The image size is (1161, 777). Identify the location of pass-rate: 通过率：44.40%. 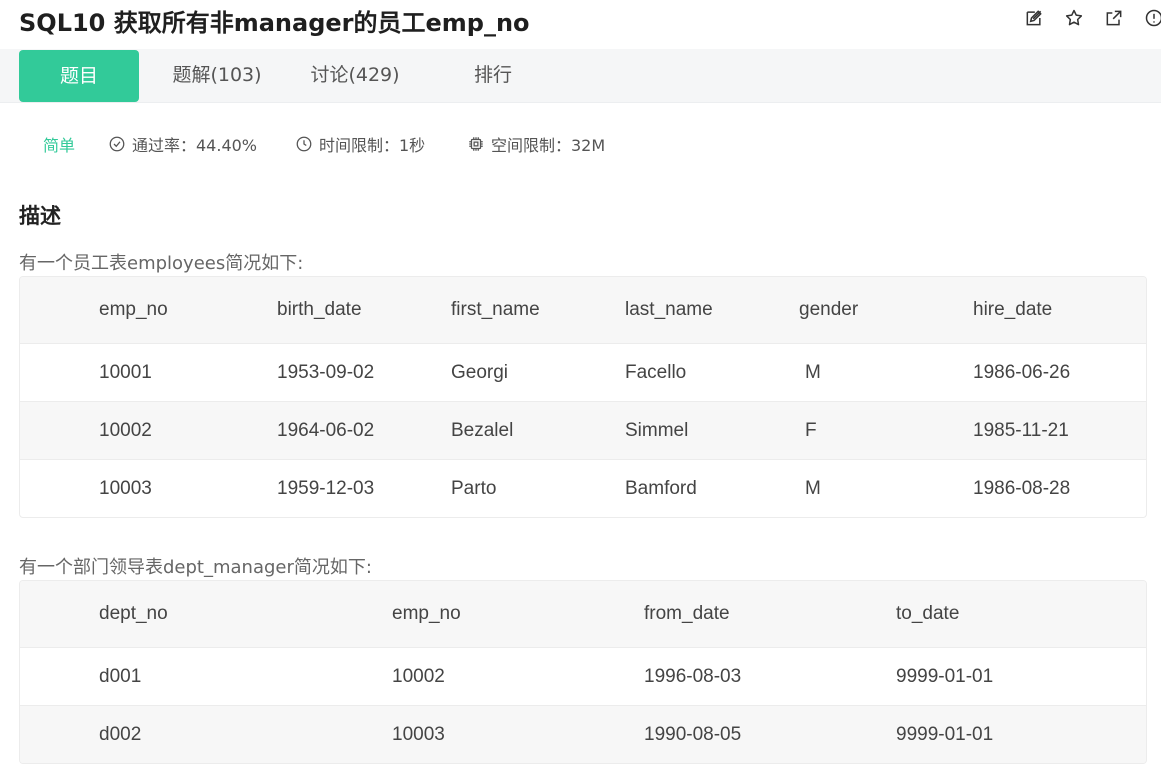
(182, 144).